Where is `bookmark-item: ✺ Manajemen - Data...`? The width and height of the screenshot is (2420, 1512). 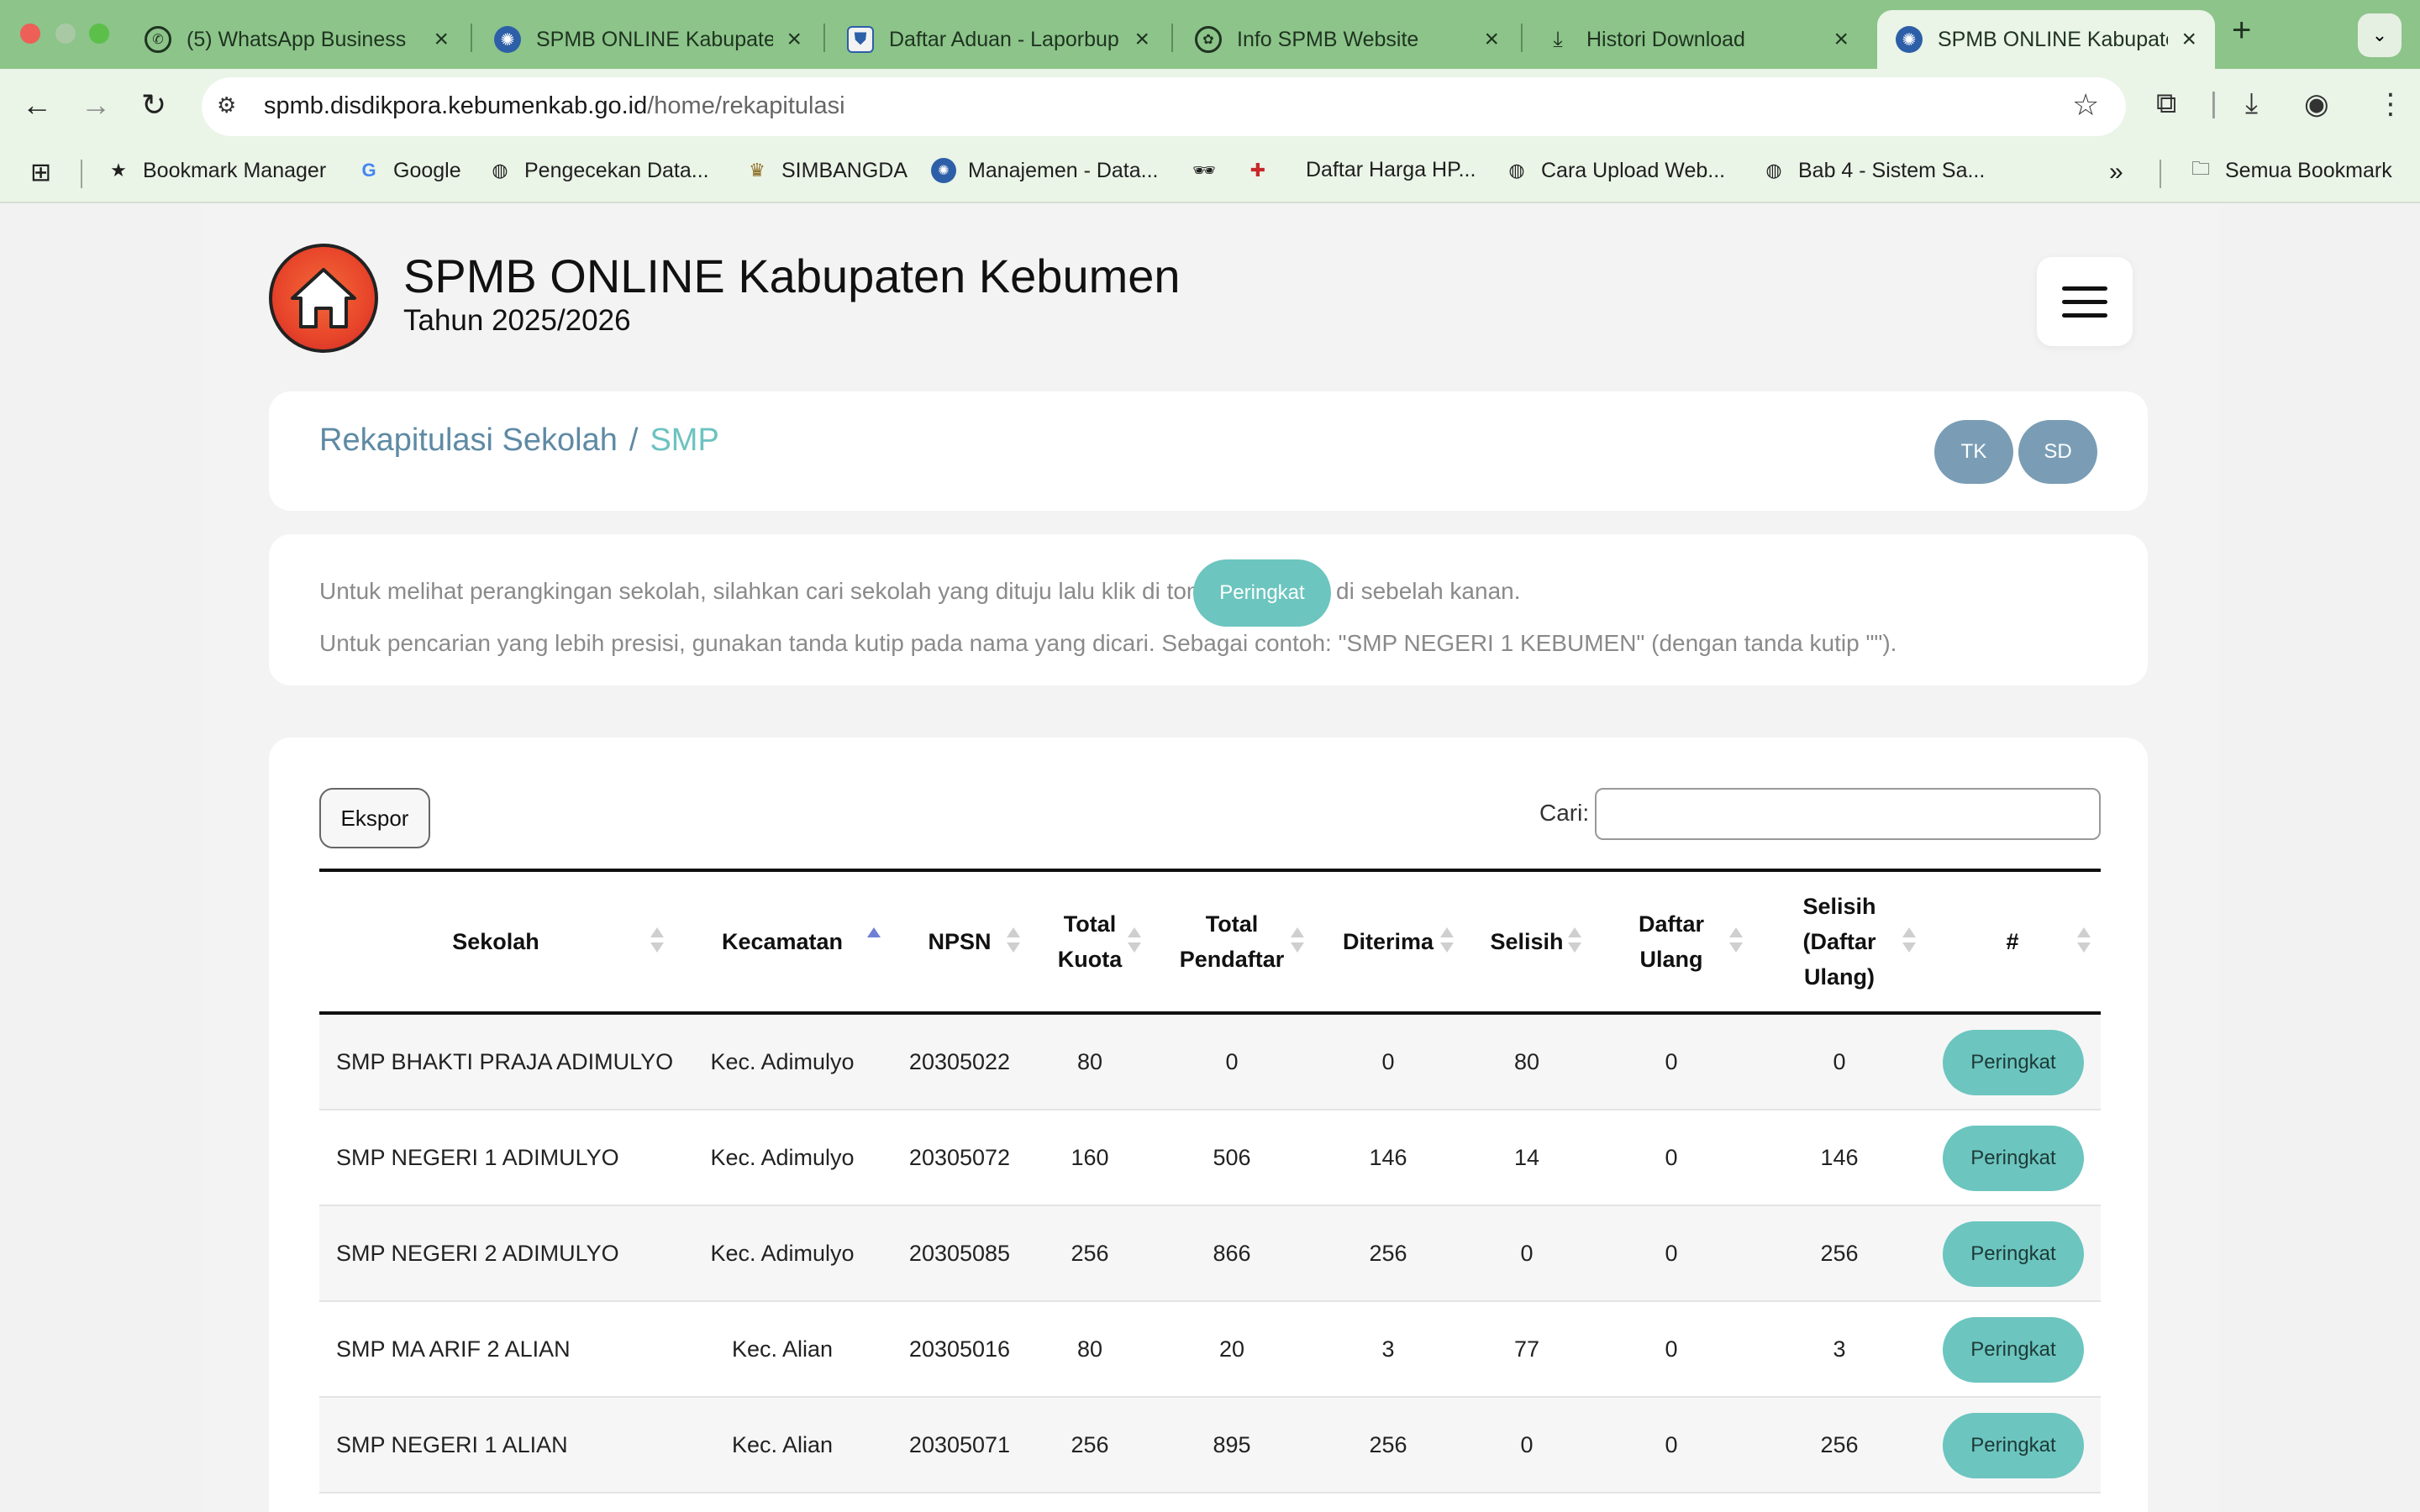
bookmark-item: ✺ Manajemen - Data... is located at coordinates (1045, 170).